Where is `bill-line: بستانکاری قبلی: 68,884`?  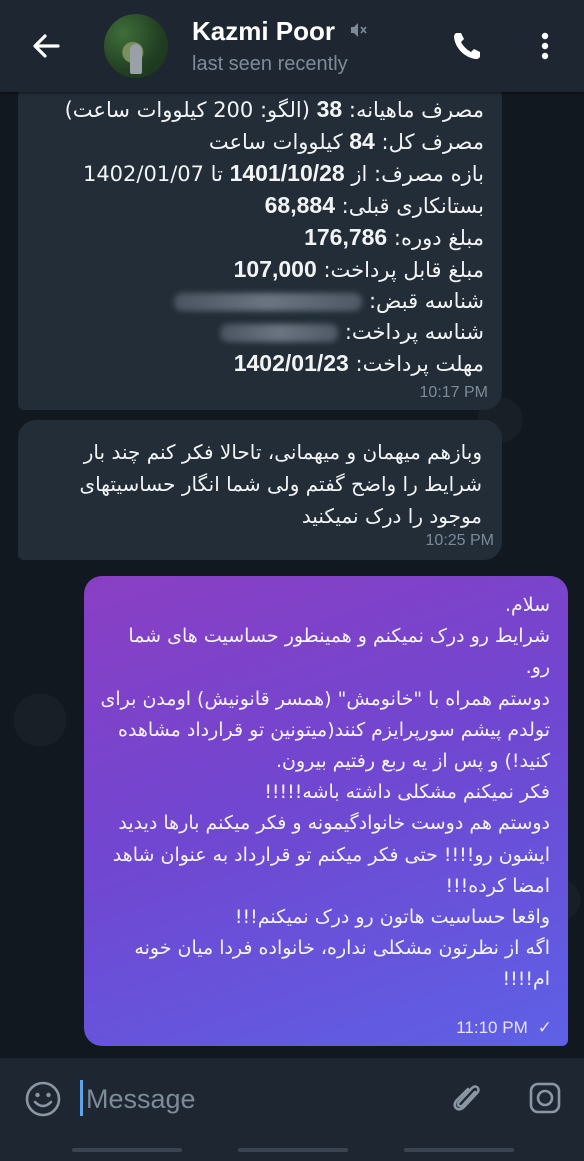
bill-line: بستانکاری قبلی: 68,884 is located at coordinates (374, 205).